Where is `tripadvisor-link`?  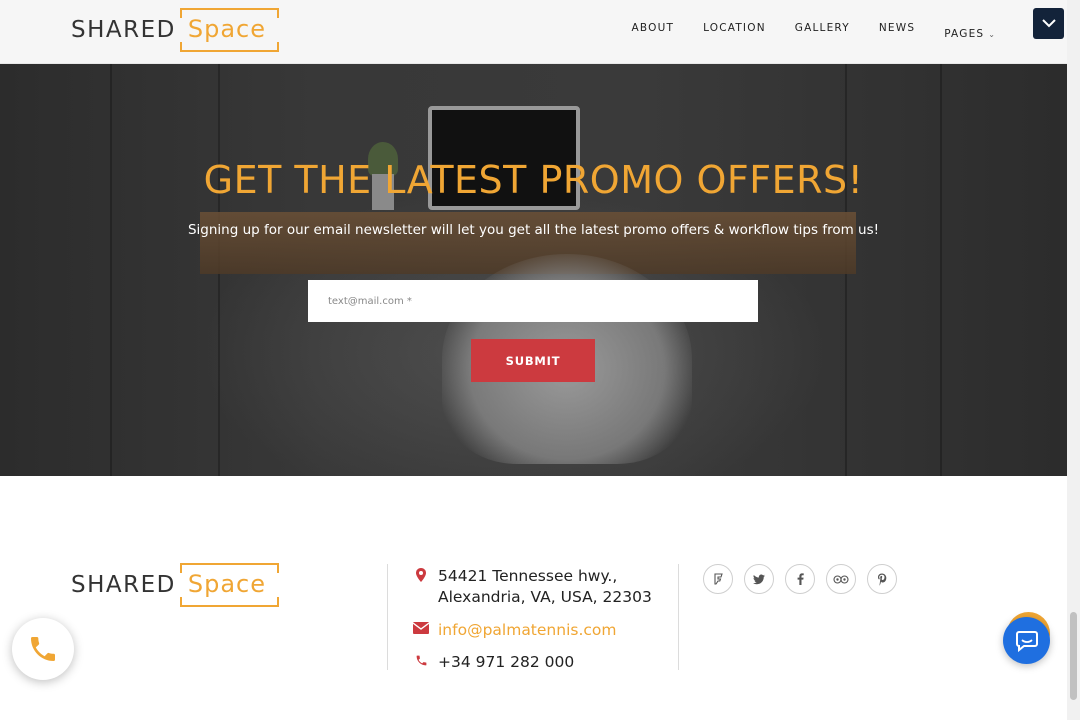 tripadvisor-link is located at coordinates (841, 579).